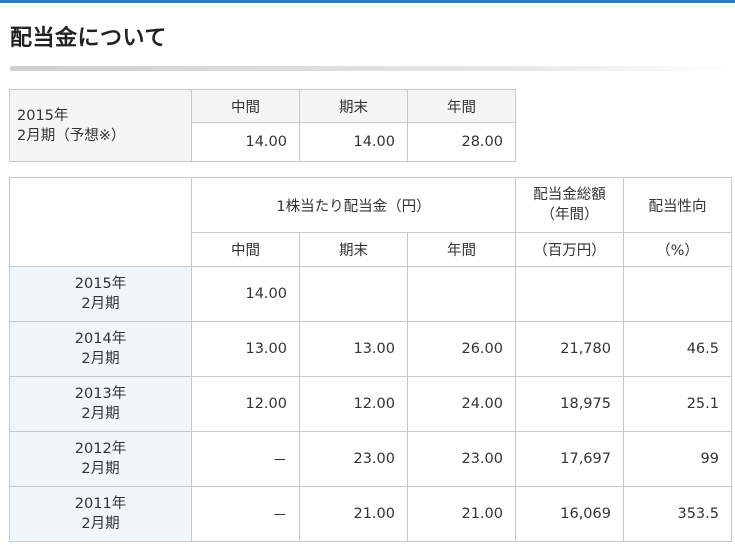 The width and height of the screenshot is (735, 555). What do you see at coordinates (569, 349) in the screenshot?
I see `cell-total: 21,780` at bounding box center [569, 349].